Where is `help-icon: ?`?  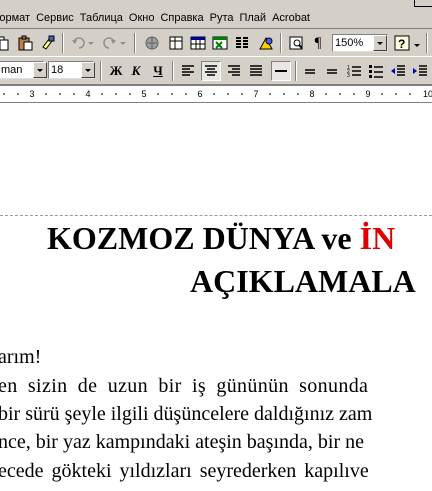
help-icon: ? is located at coordinates (402, 43).